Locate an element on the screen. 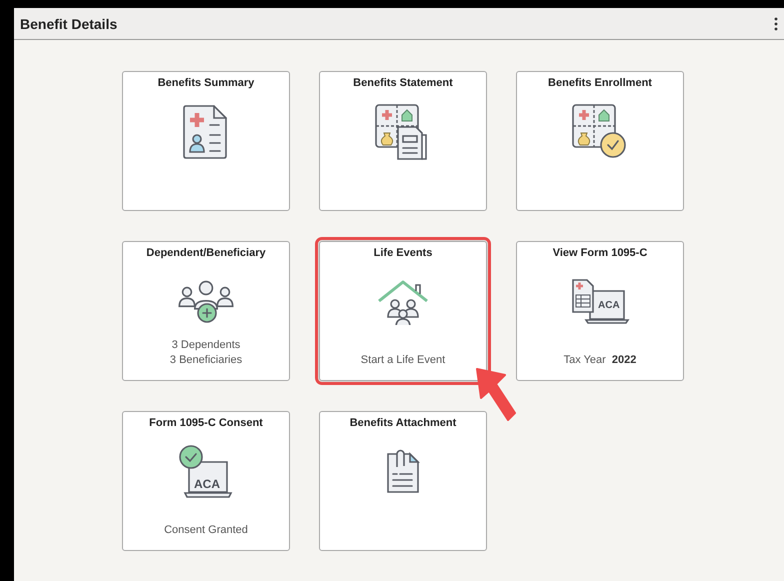 The height and width of the screenshot is (581, 784). panel-title: Benefit Details is located at coordinates (69, 24).